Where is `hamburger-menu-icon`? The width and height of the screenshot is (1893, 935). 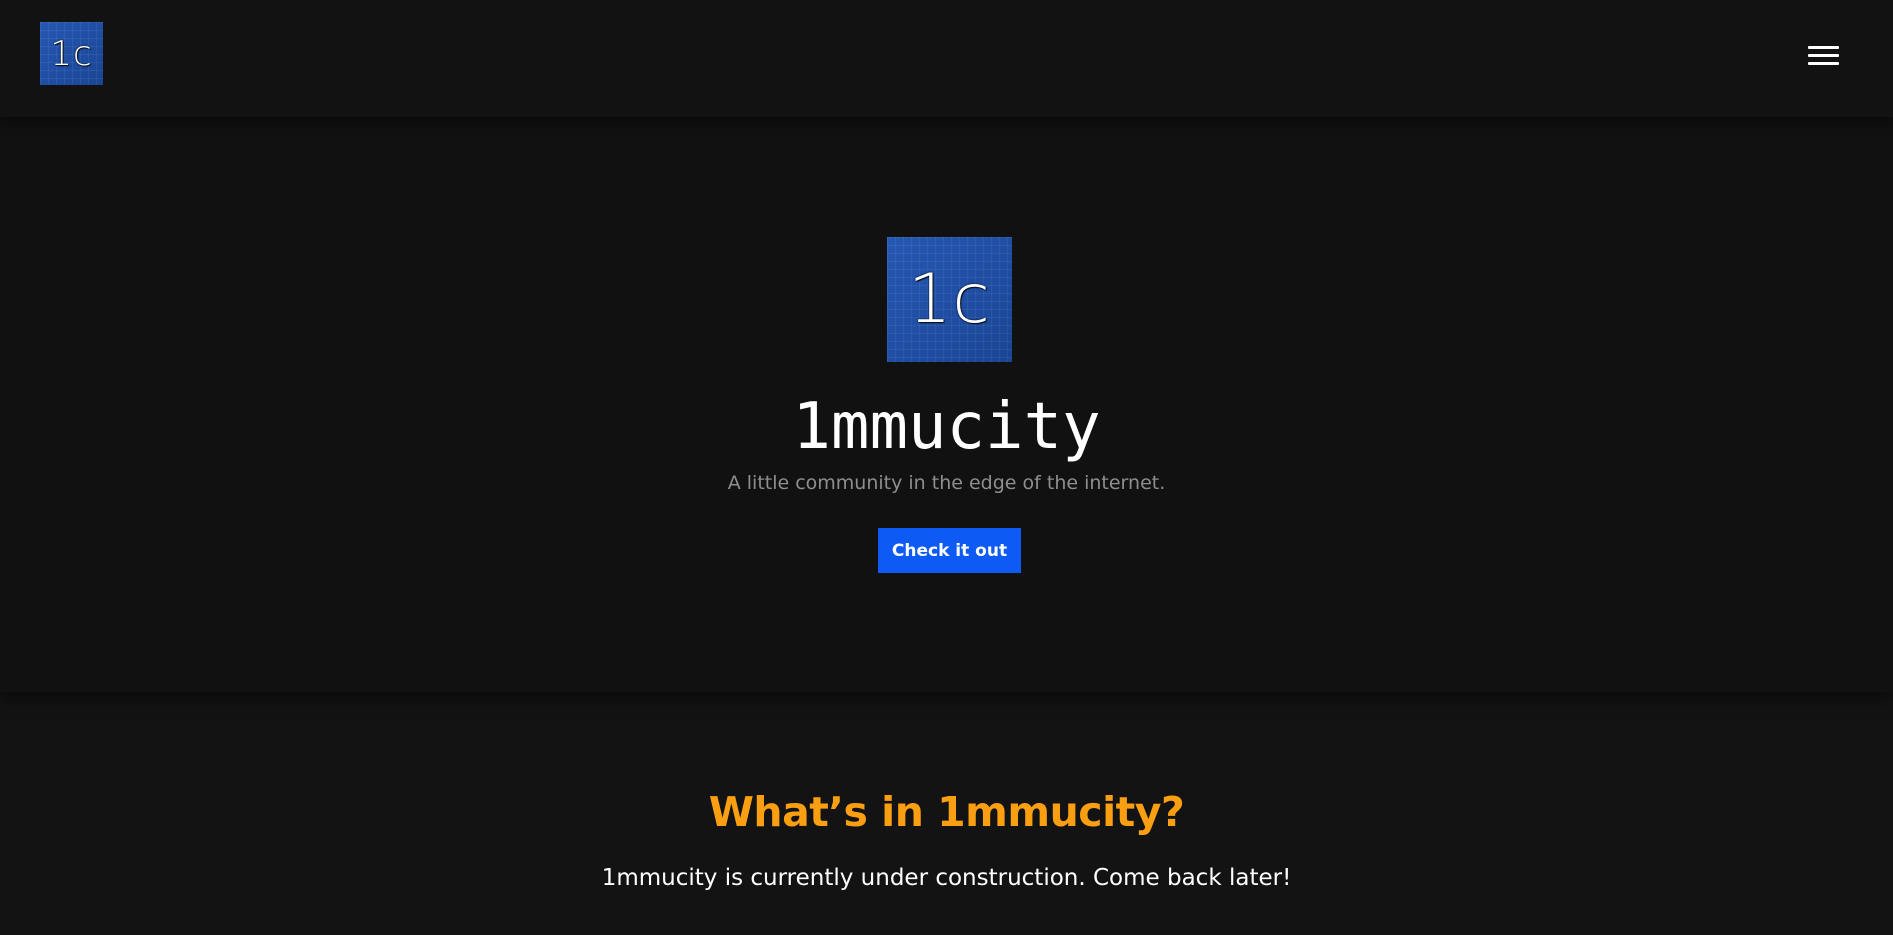 hamburger-menu-icon is located at coordinates (1823, 57).